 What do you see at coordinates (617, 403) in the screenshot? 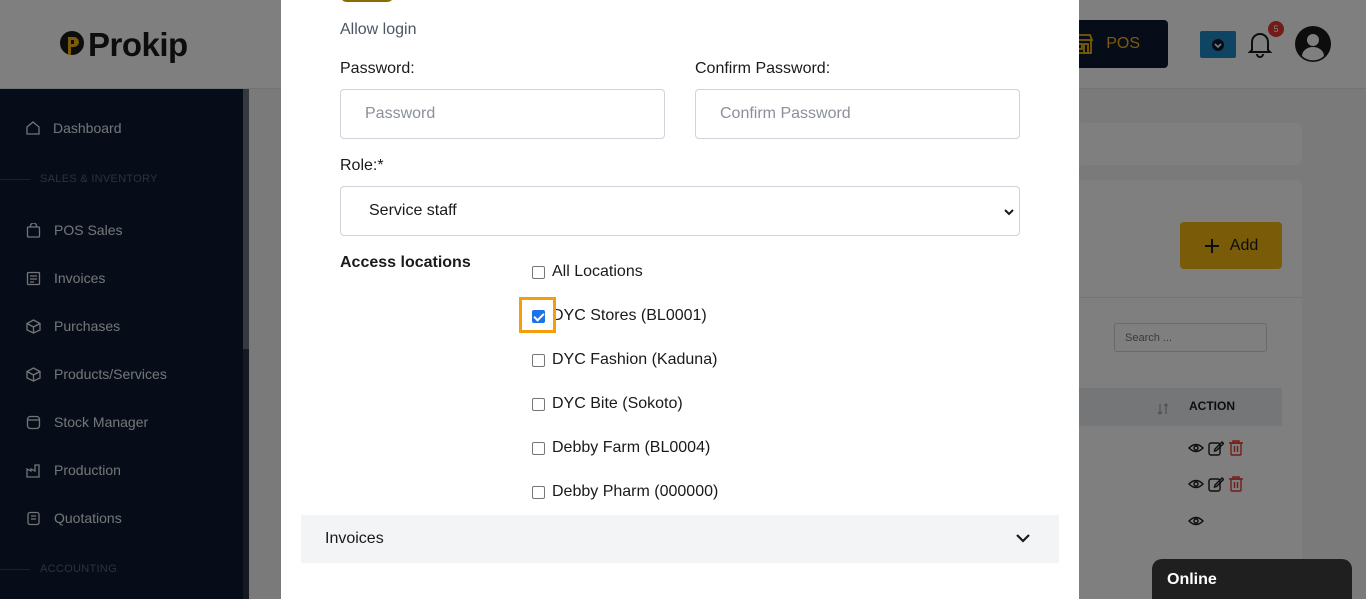
I see `location-label: DYC Bite (Sokoto)` at bounding box center [617, 403].